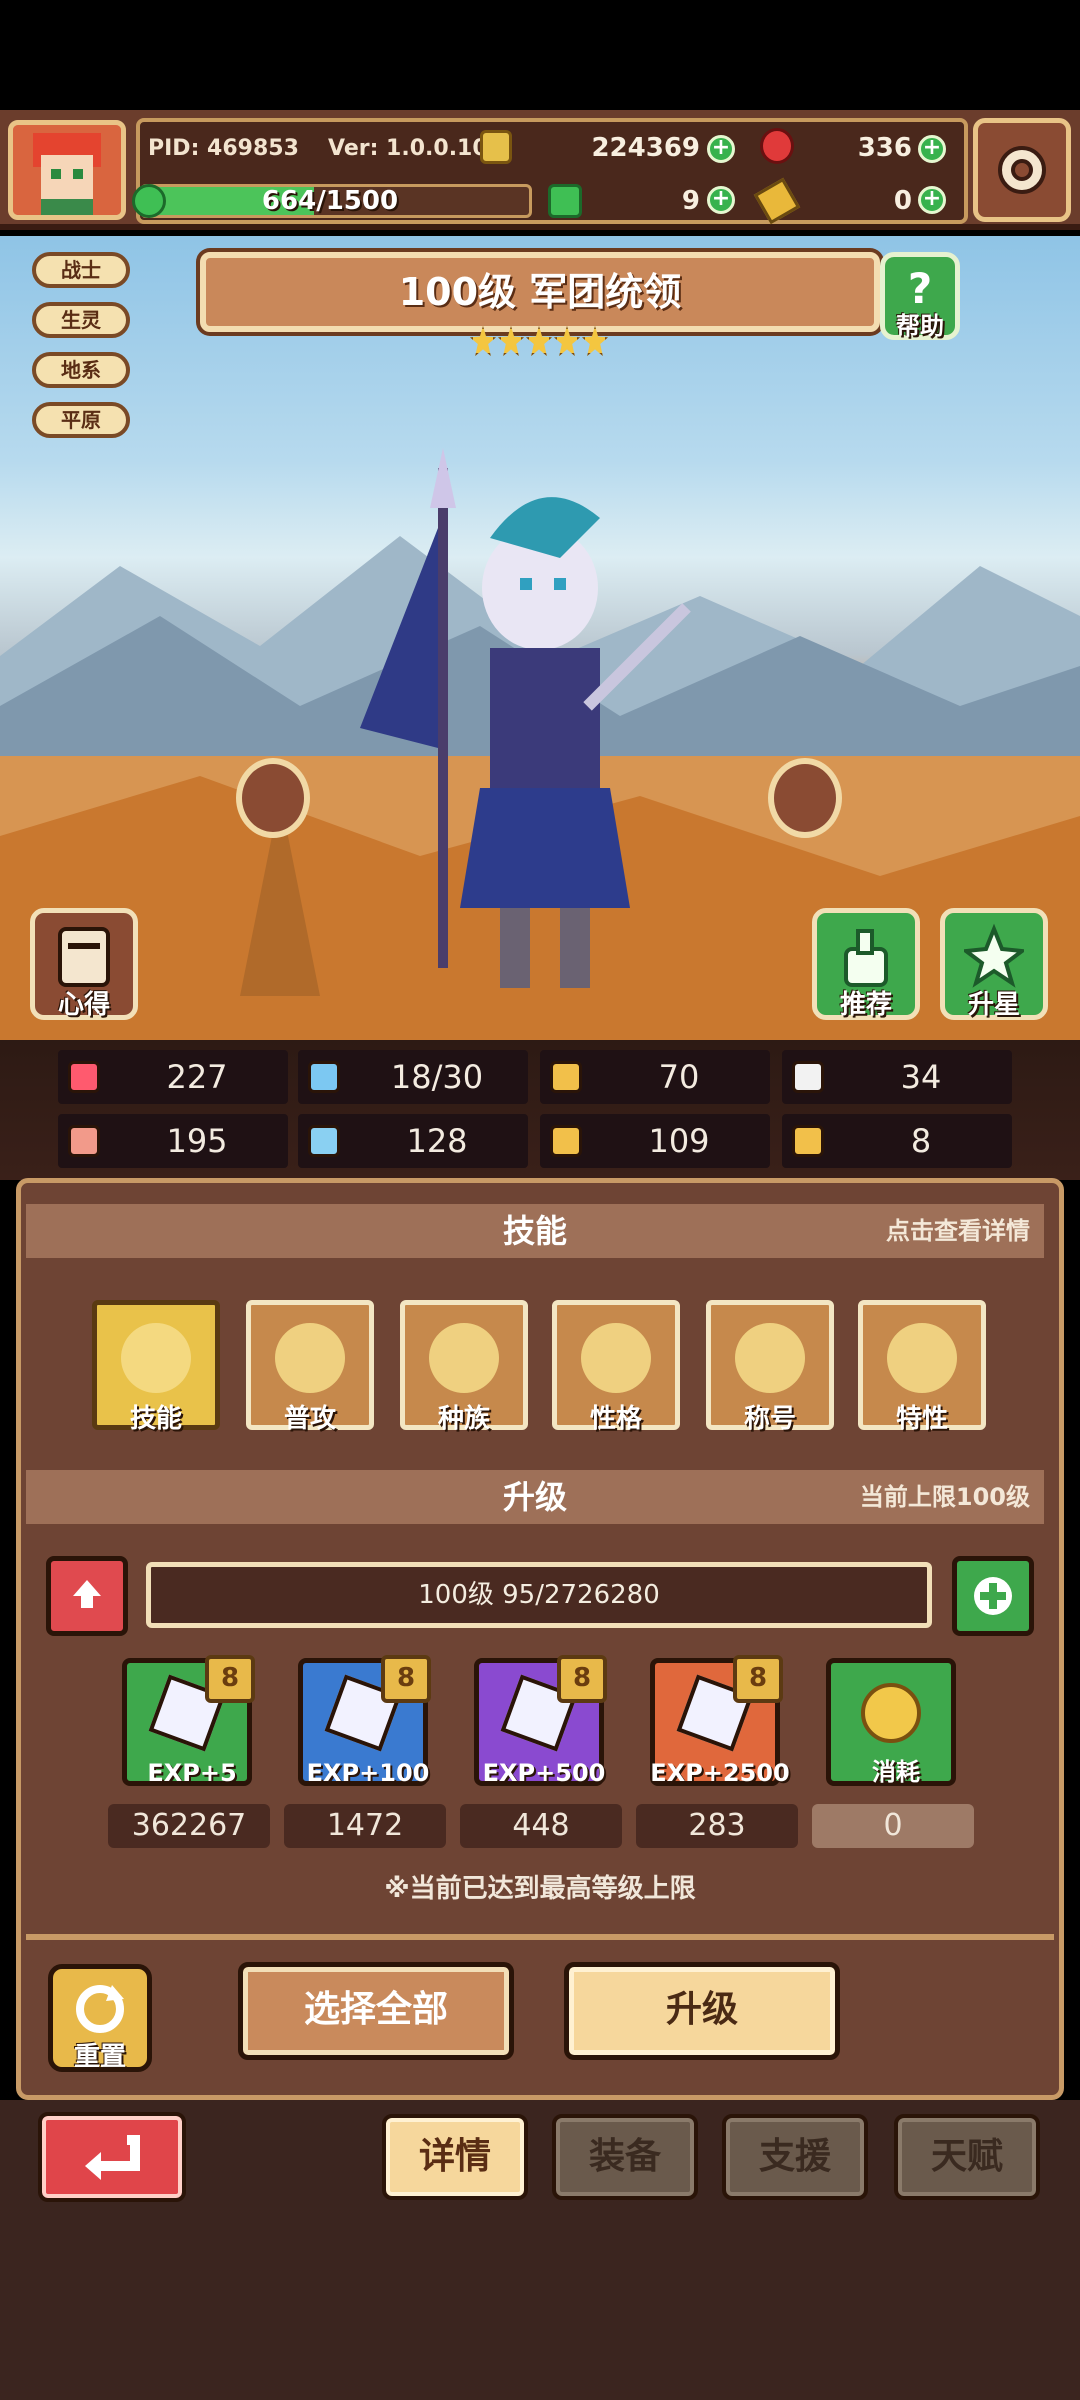 This screenshot has height=2400, width=1080. Describe the element at coordinates (539, 1595) in the screenshot. I see `level-progress-bar: 100级 95/2726280` at that location.